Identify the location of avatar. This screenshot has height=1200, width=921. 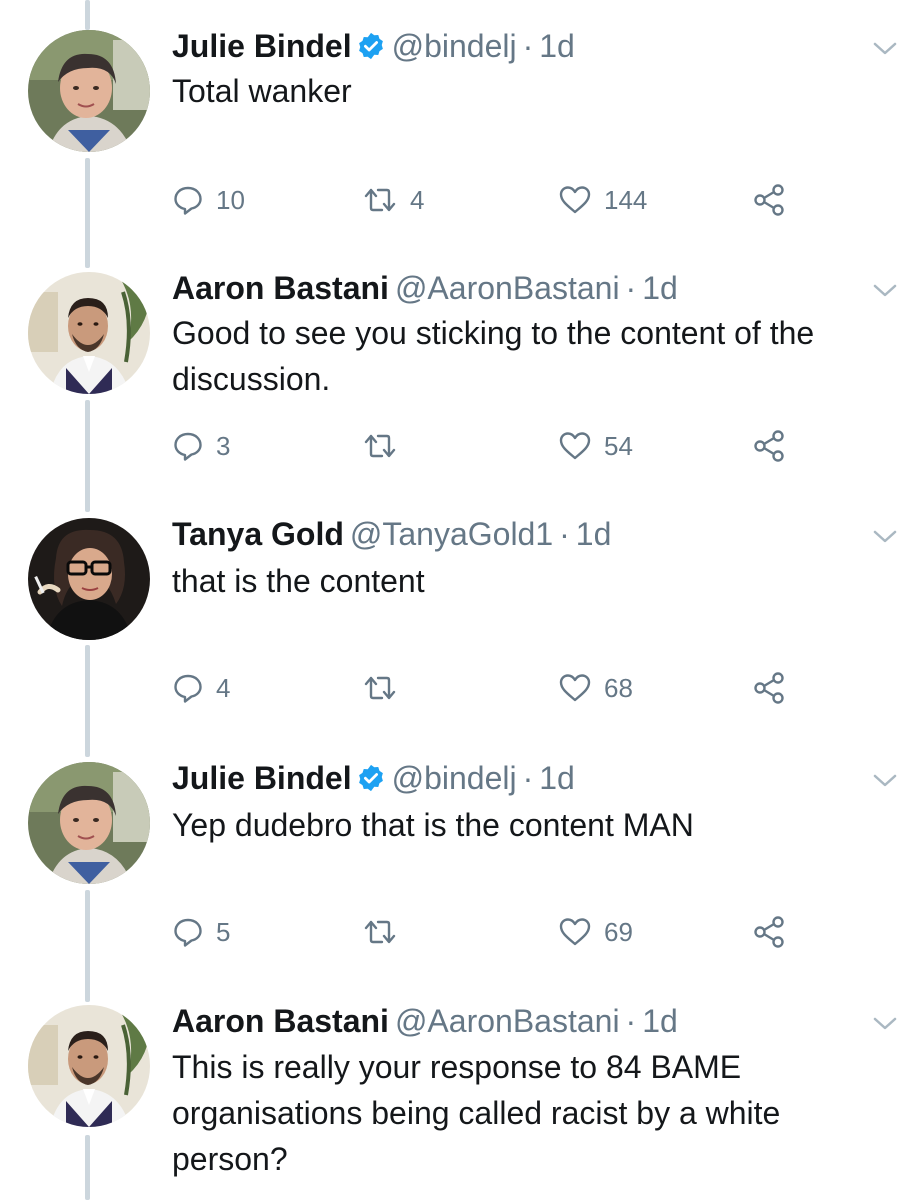
(89, 1066).